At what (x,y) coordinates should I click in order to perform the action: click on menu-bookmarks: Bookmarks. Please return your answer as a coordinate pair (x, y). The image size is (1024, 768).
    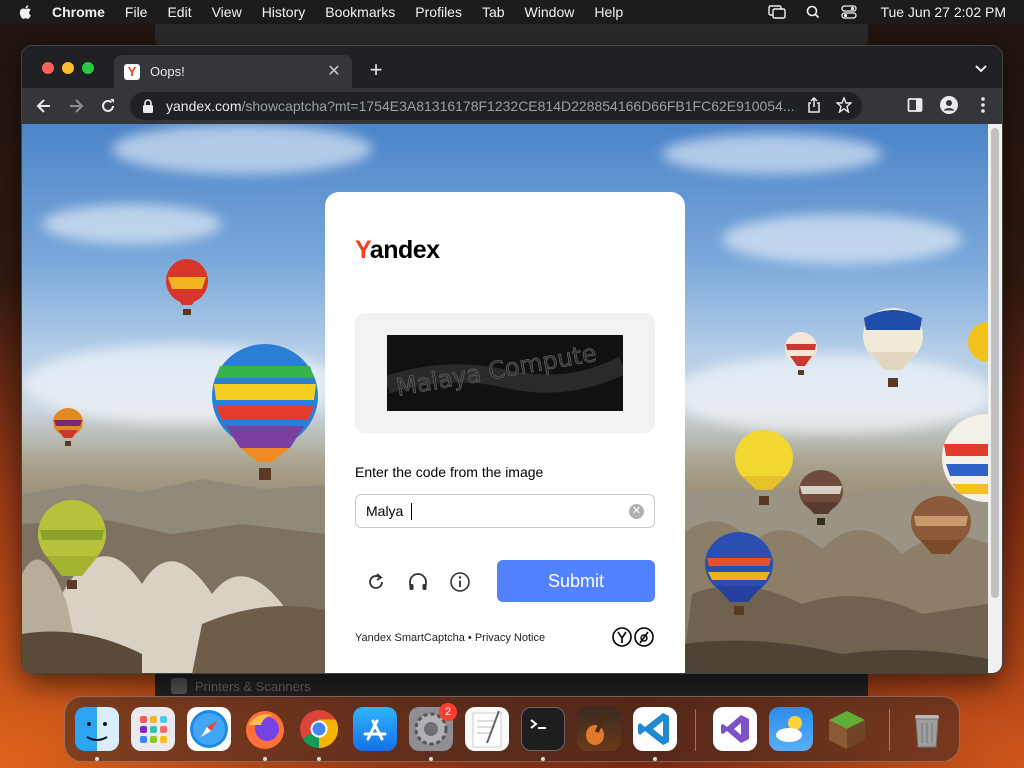
    Looking at the image, I should click on (360, 12).